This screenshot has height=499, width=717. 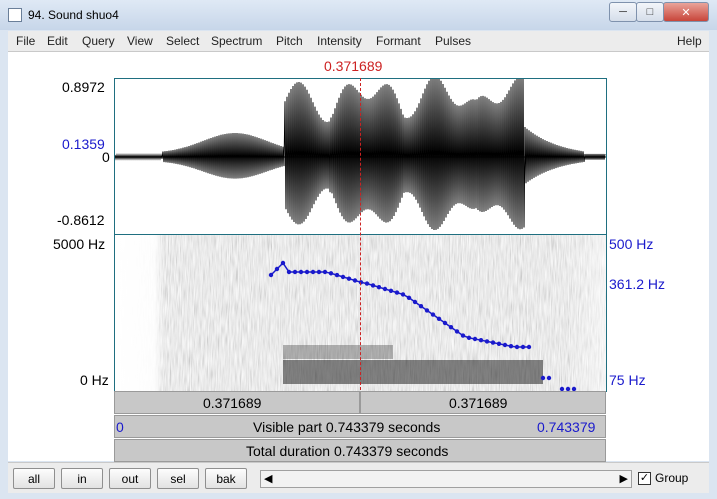 I want to click on maximize-icon: □, so click(x=650, y=12).